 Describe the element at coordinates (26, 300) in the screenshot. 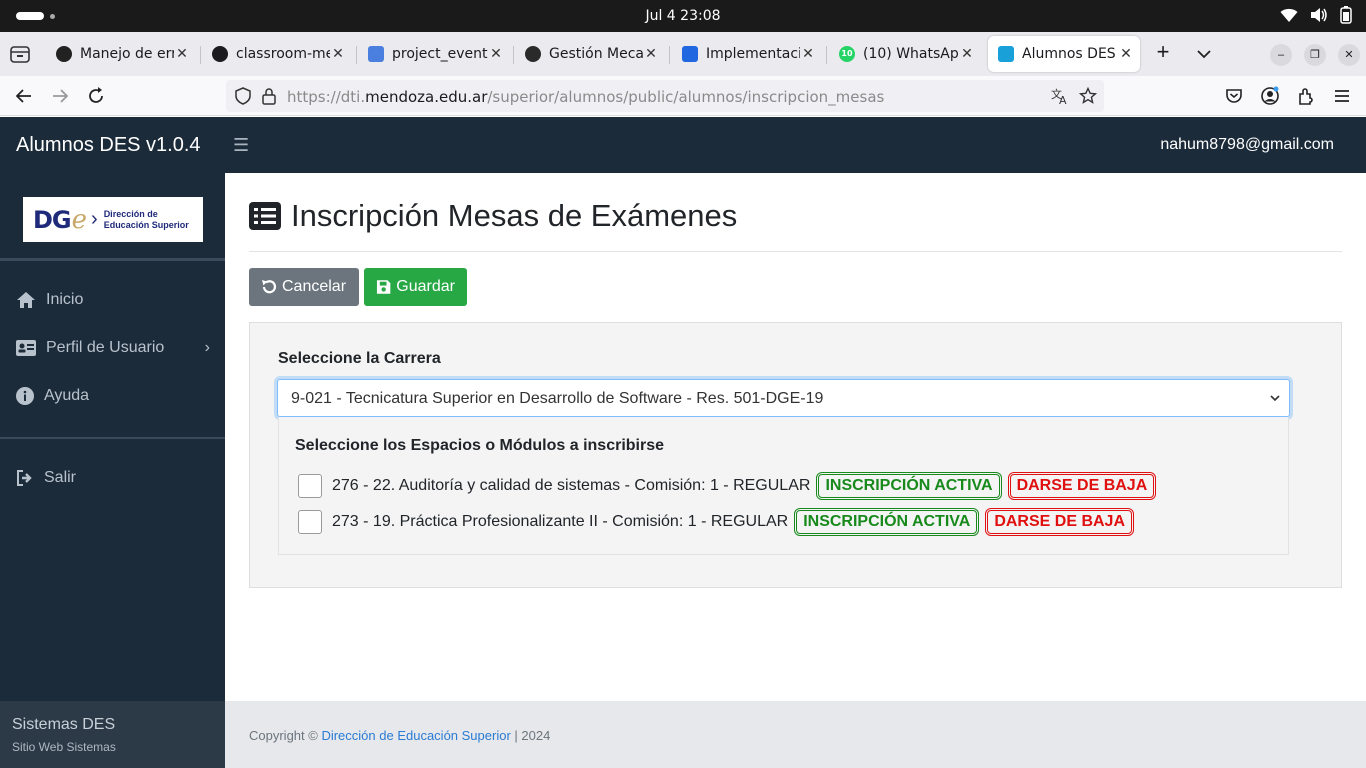

I see `home-icon` at that location.